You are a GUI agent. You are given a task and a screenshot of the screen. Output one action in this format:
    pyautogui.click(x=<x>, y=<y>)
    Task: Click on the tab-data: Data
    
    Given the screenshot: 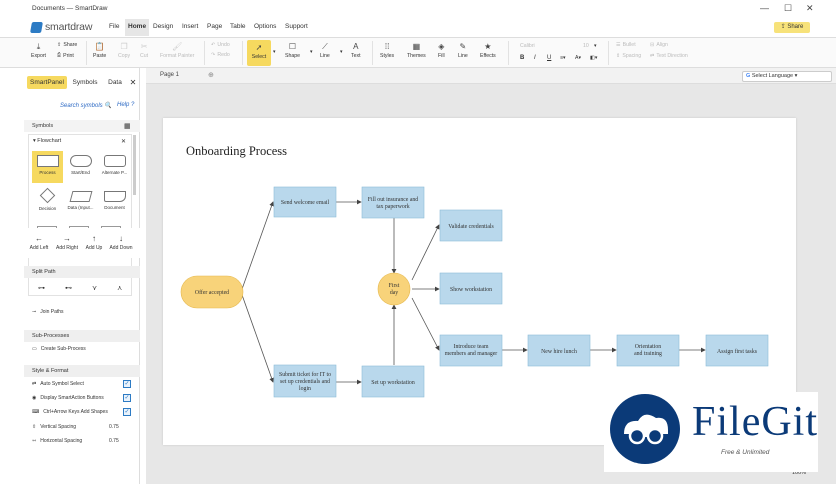 What is the action you would take?
    pyautogui.click(x=115, y=82)
    